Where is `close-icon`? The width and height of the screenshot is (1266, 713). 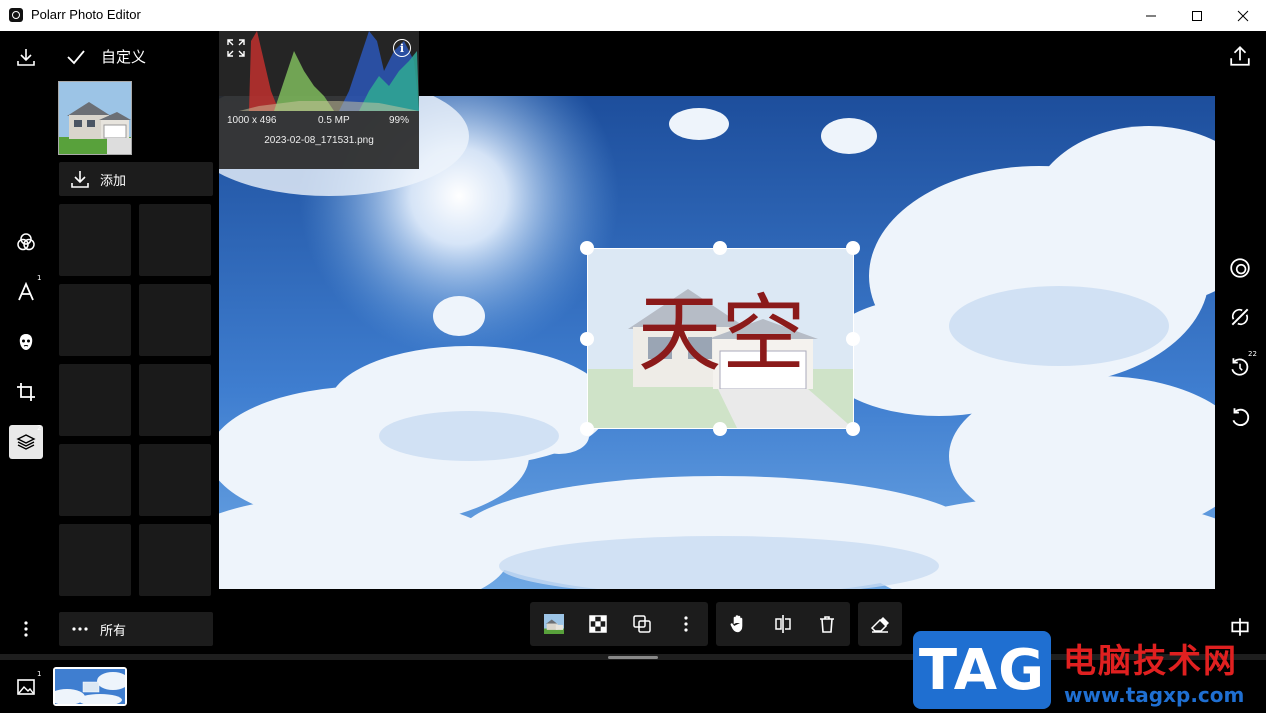 close-icon is located at coordinates (1243, 15).